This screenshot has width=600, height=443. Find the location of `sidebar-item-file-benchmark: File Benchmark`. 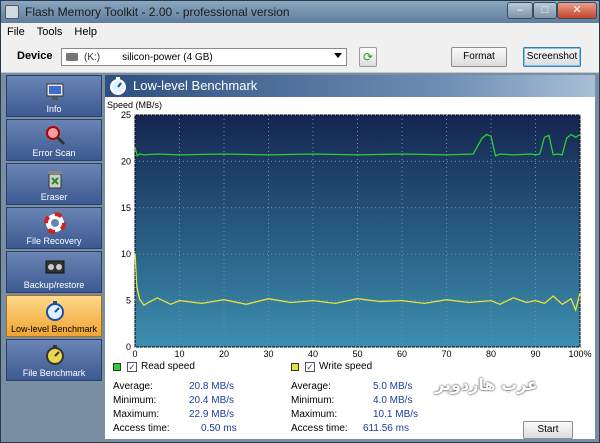

sidebar-item-file-benchmark: File Benchmark is located at coordinates (54, 360).